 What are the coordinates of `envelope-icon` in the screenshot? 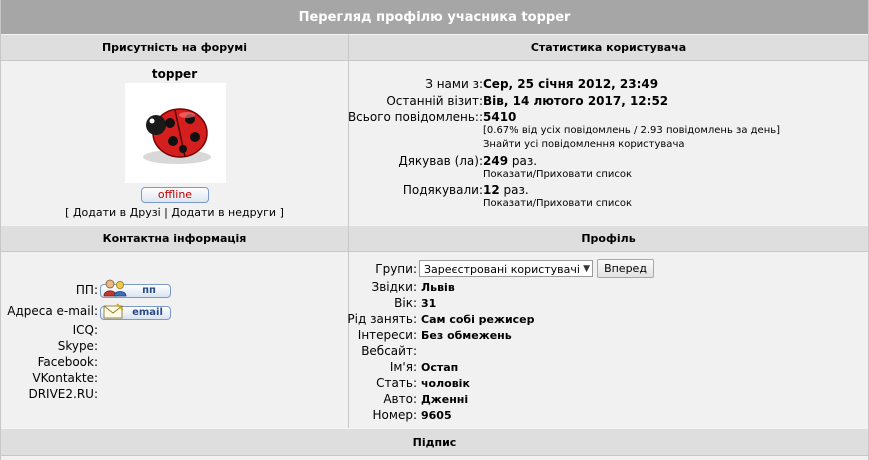 It's located at (113, 311).